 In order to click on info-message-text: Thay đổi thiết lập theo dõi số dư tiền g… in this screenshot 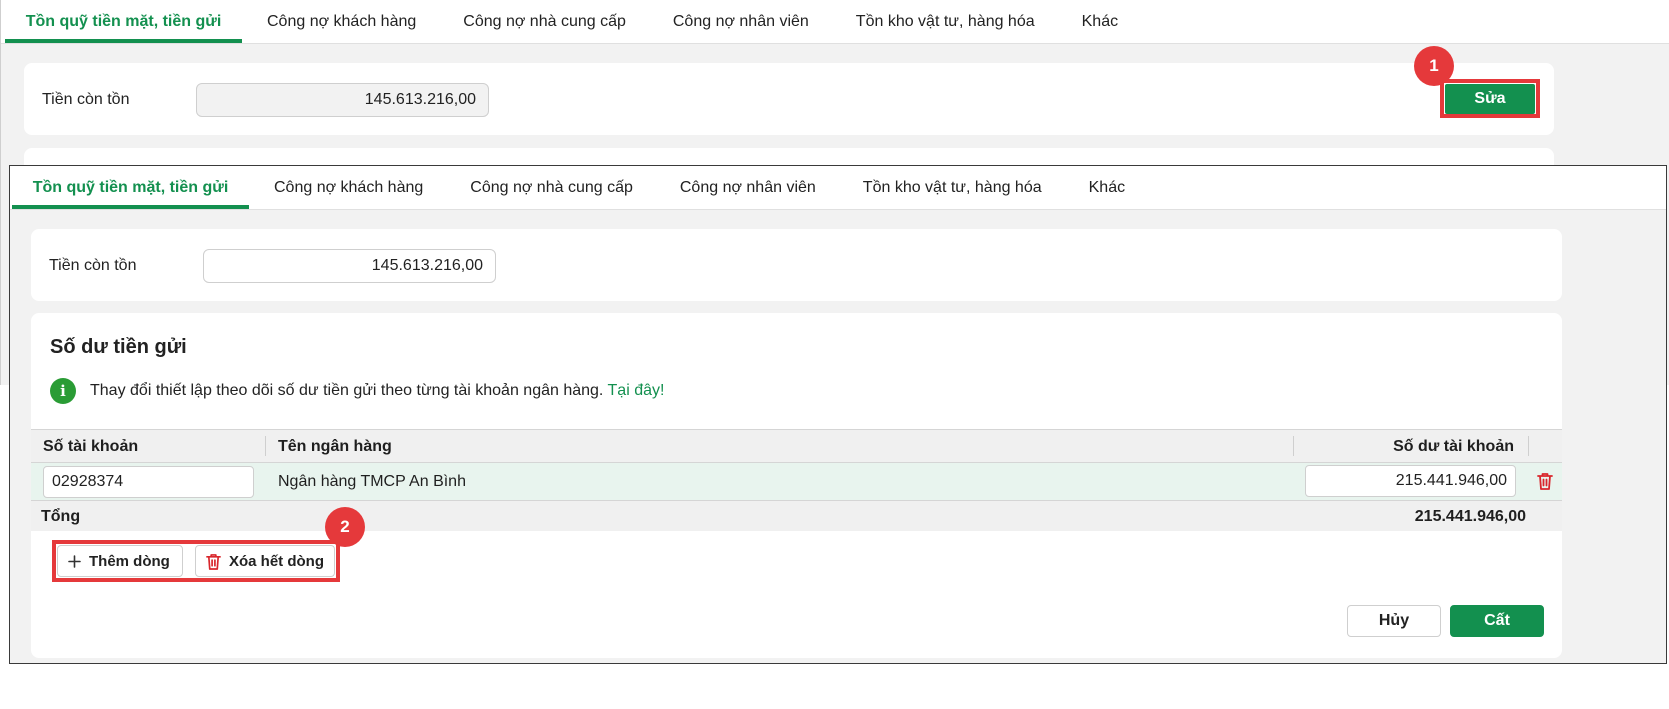, I will do `click(347, 390)`.